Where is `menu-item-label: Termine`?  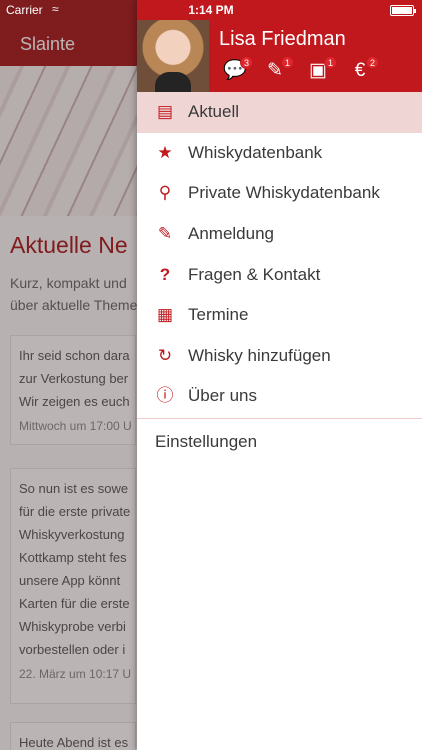
menu-item-label: Termine is located at coordinates (218, 315).